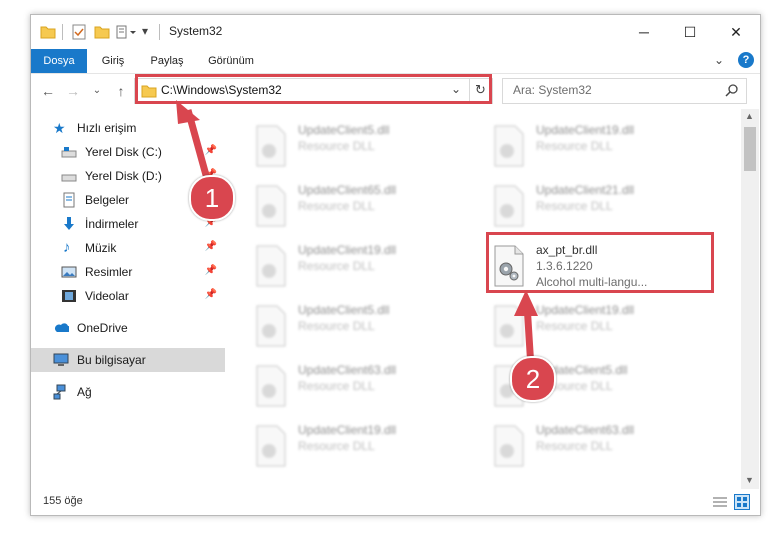 The image size is (769, 538). What do you see at coordinates (624, 91) in the screenshot?
I see `search-box: Ara: System32` at bounding box center [624, 91].